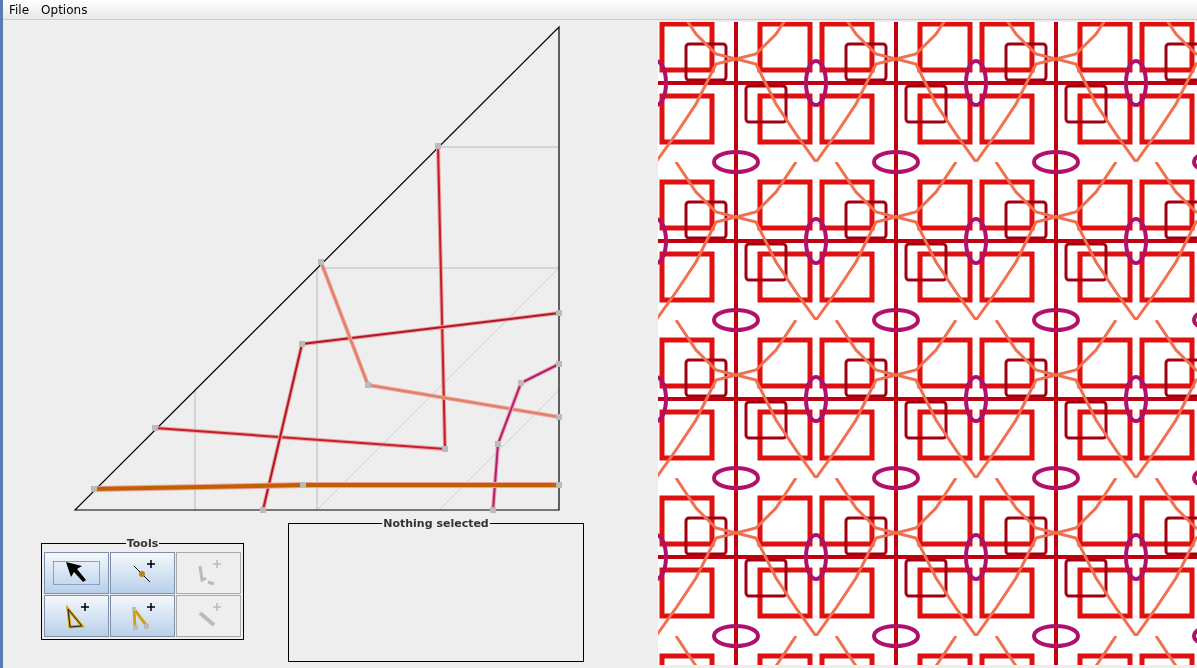  I want to click on panel-title: Tools, so click(142, 543).